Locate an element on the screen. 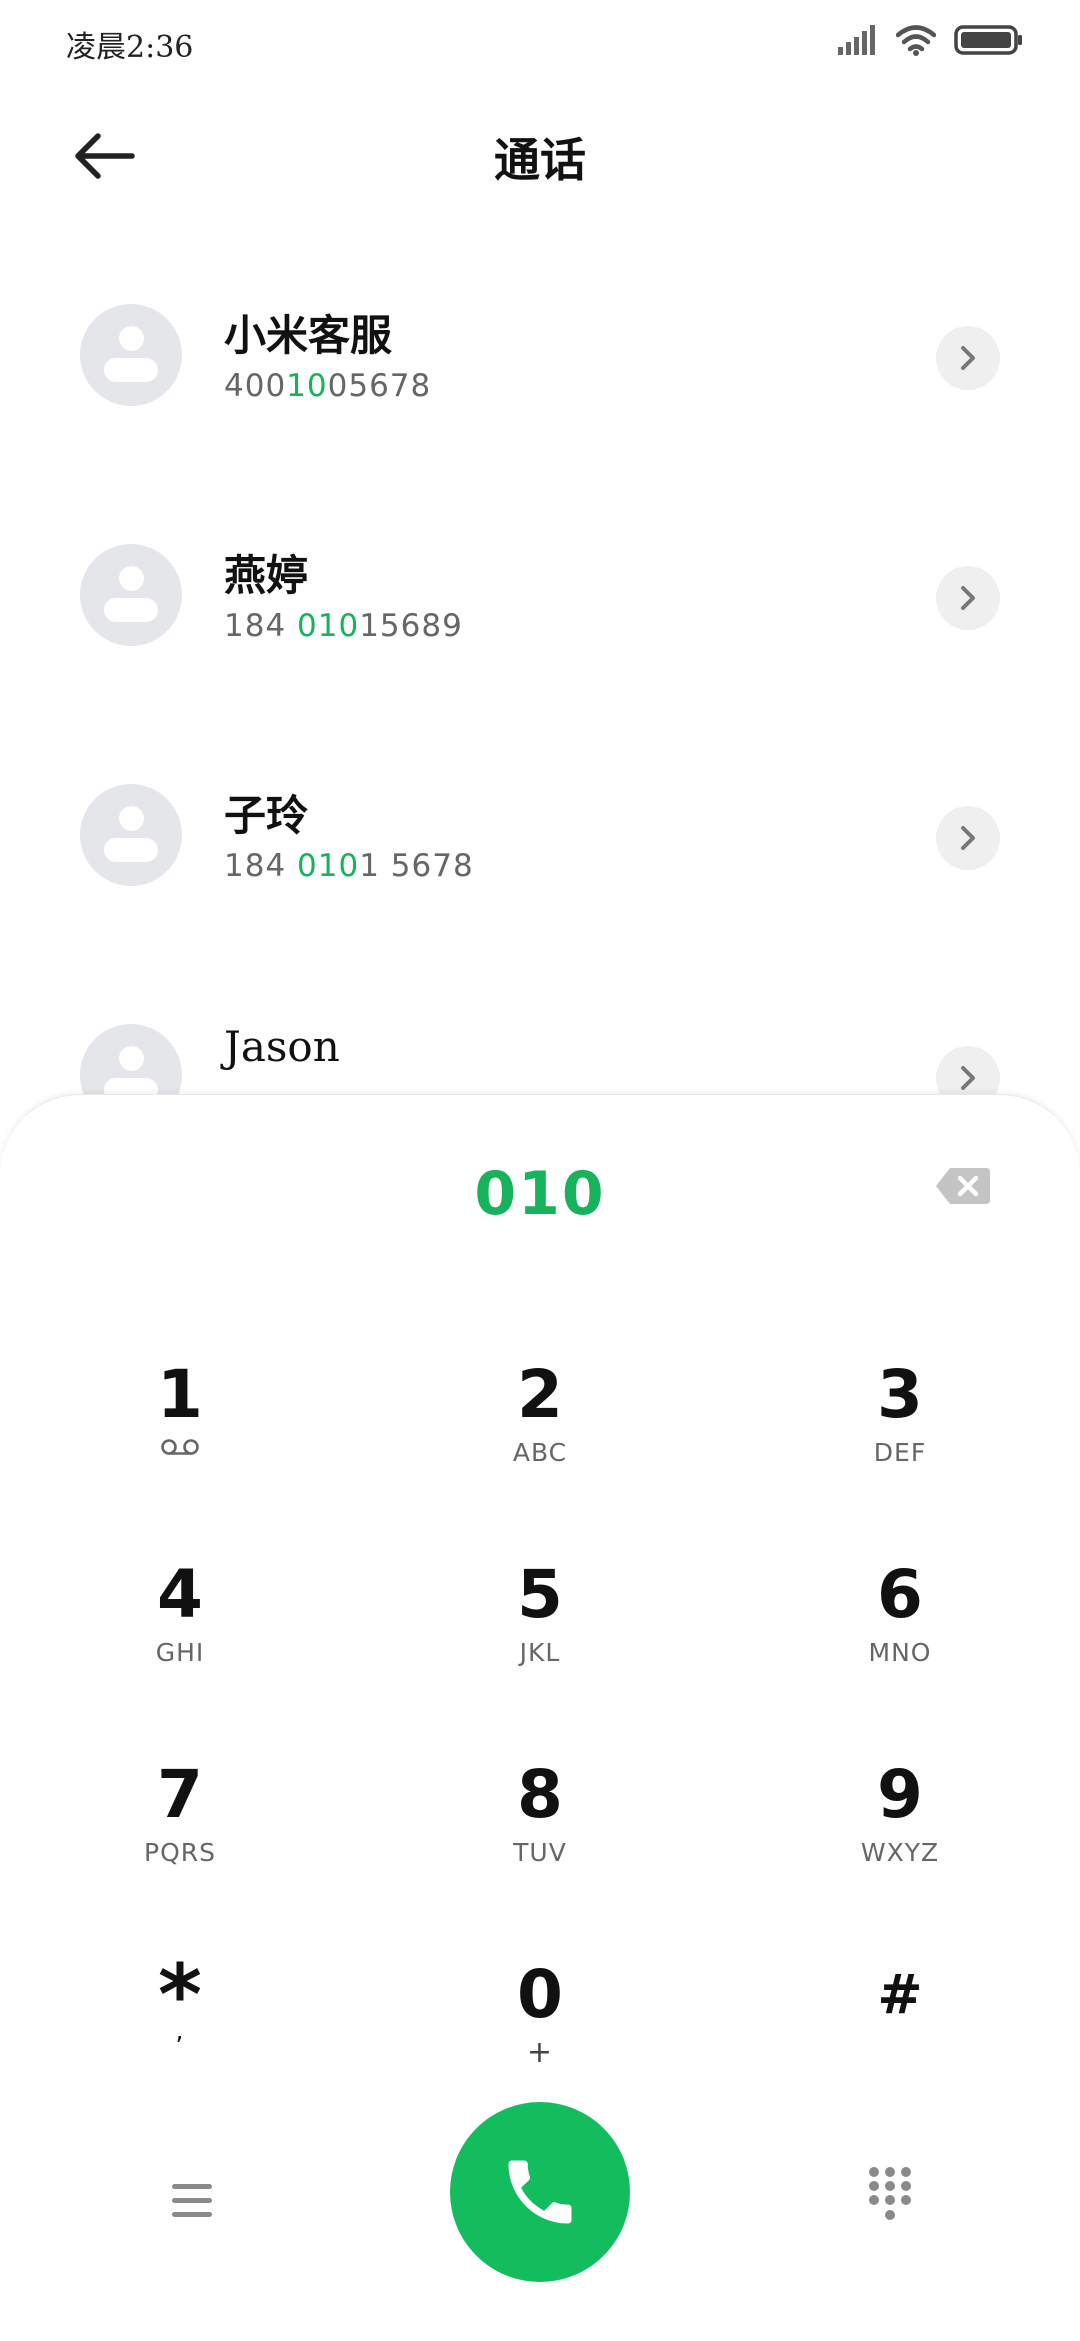  contact-number: 184 01015689 is located at coordinates (343, 626).